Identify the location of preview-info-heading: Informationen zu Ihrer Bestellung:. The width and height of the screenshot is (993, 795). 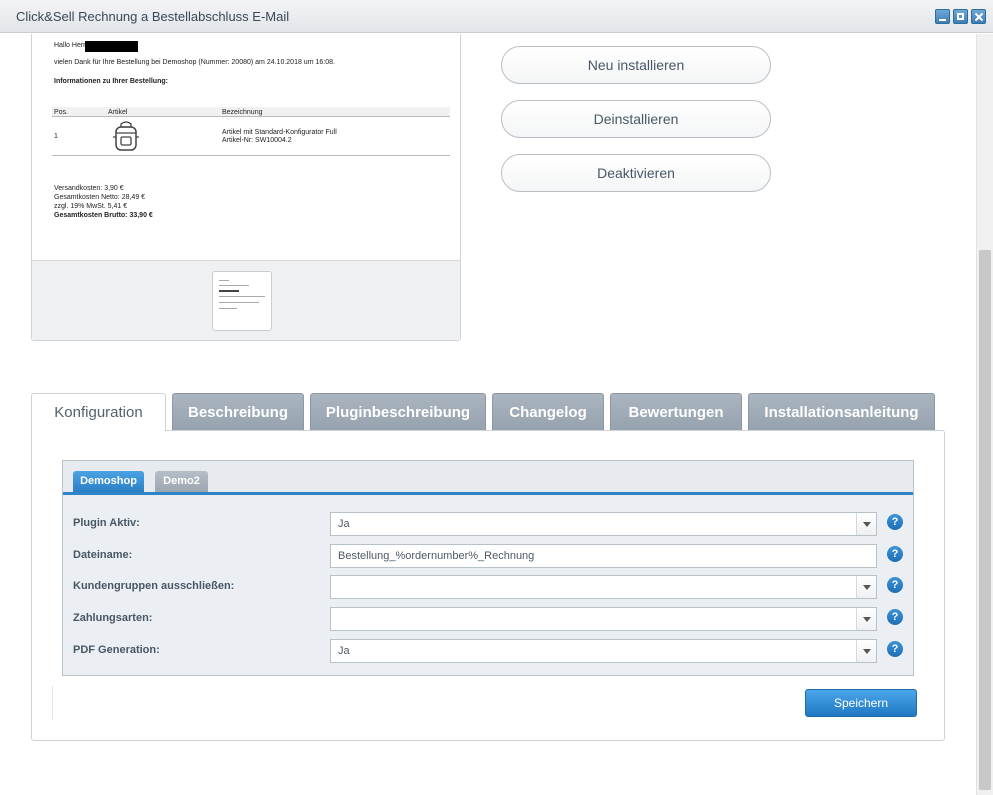
(111, 81).